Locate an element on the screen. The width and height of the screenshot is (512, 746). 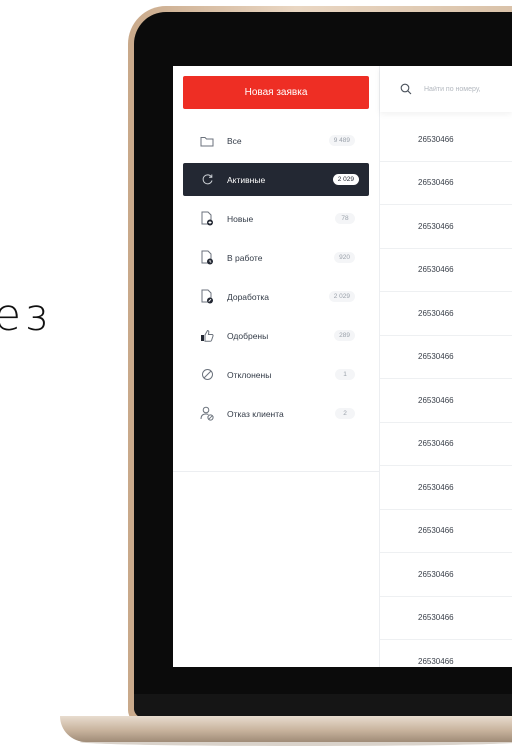
sidebar-item-label: Активные is located at coordinates (246, 179).